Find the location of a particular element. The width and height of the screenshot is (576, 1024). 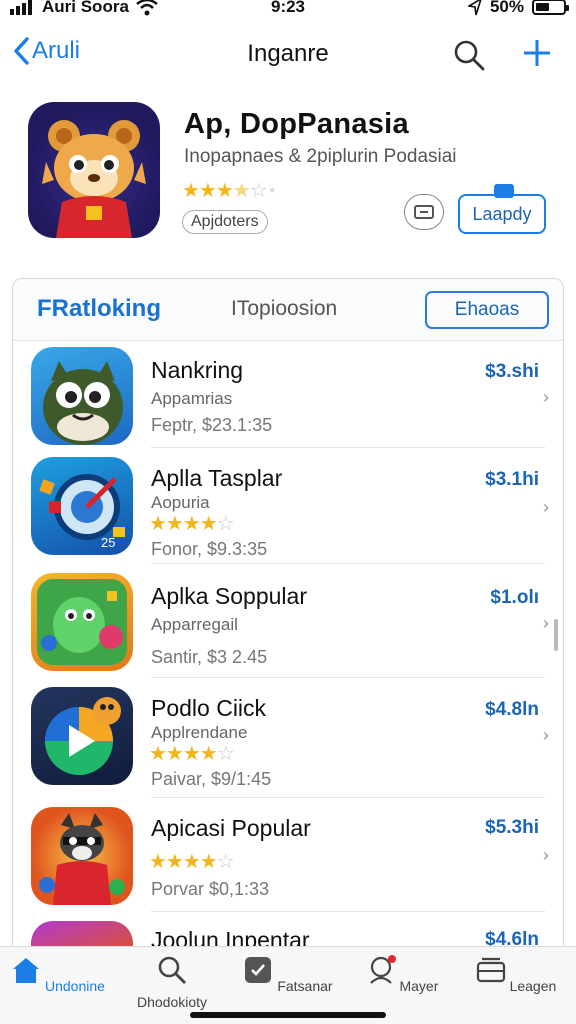

featured-app-icon is located at coordinates (94, 170).